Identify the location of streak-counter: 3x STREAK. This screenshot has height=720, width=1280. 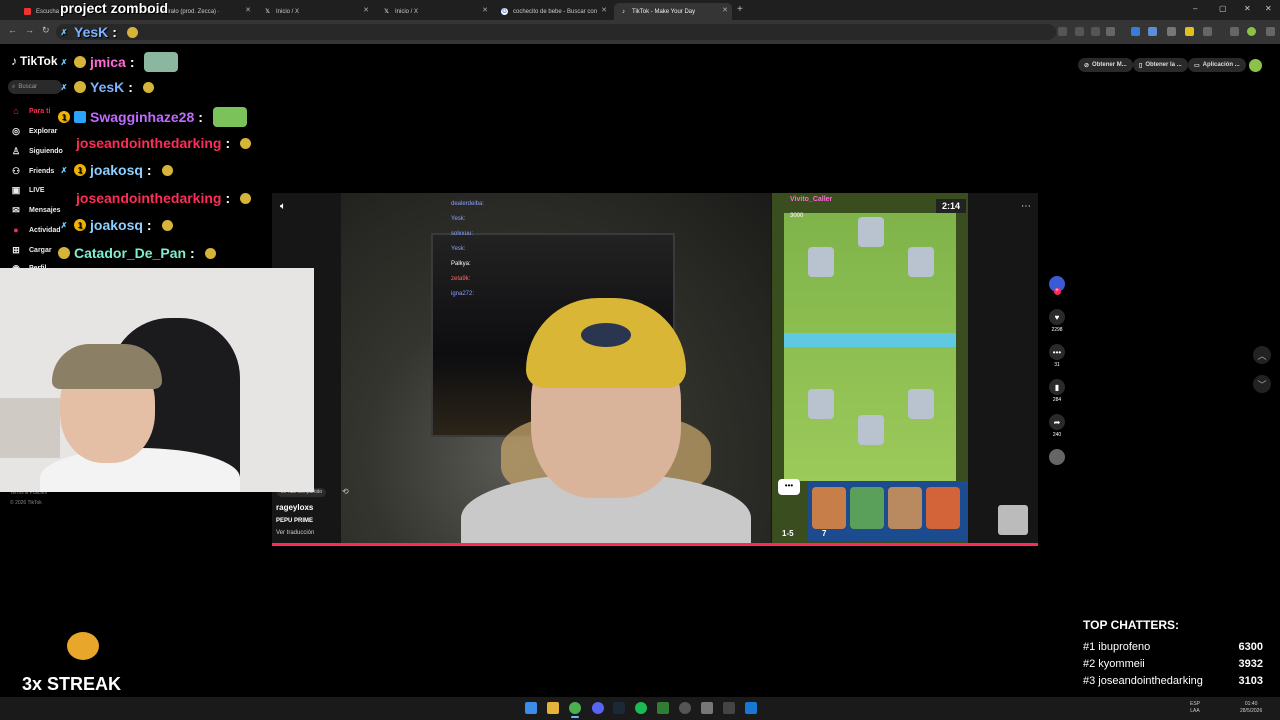
(72, 684).